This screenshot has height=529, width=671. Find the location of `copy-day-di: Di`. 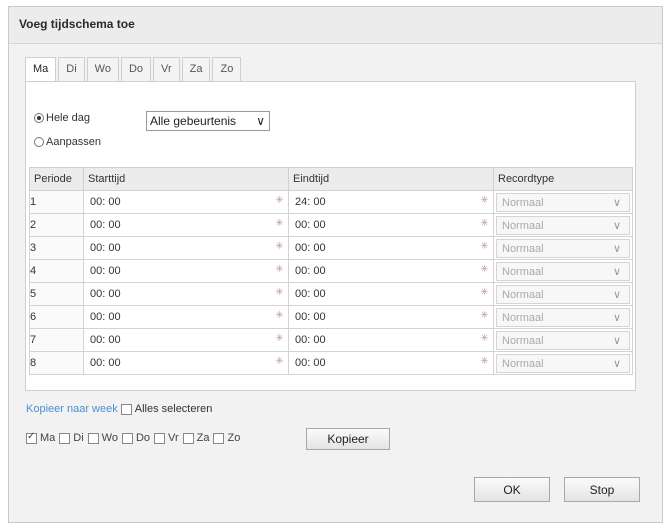

copy-day-di: Di is located at coordinates (71, 438).